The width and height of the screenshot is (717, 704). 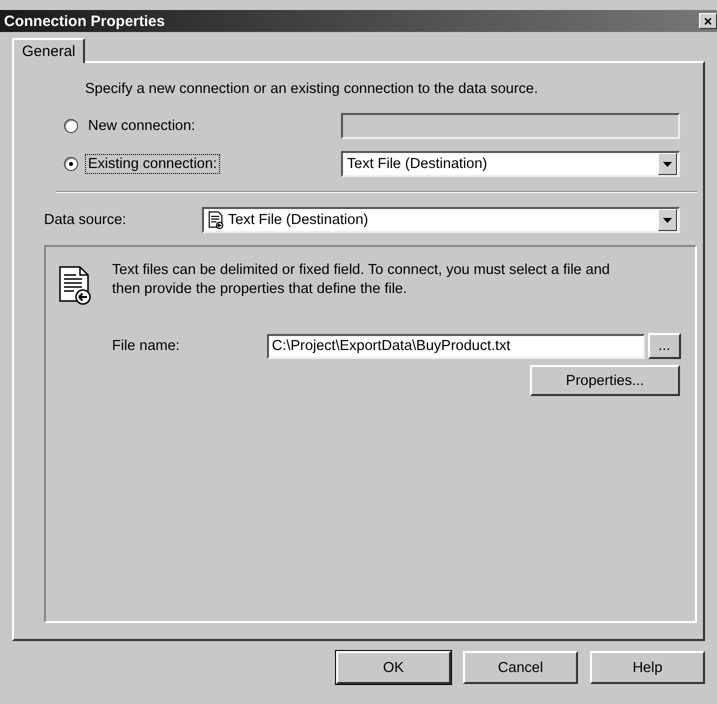 I want to click on dialog-button: Cancel, so click(x=520, y=667).